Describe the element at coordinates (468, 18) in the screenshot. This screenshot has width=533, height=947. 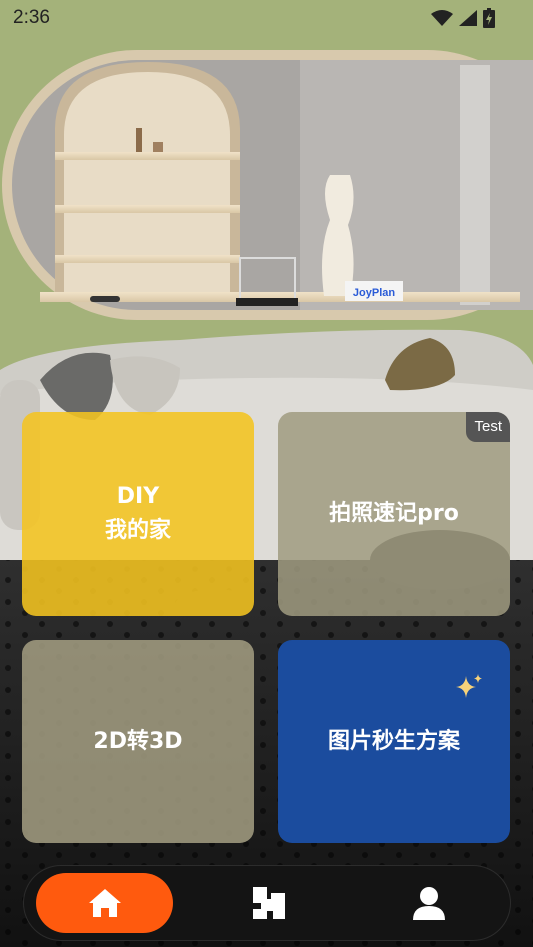
I see `cellular-signal-icon` at that location.